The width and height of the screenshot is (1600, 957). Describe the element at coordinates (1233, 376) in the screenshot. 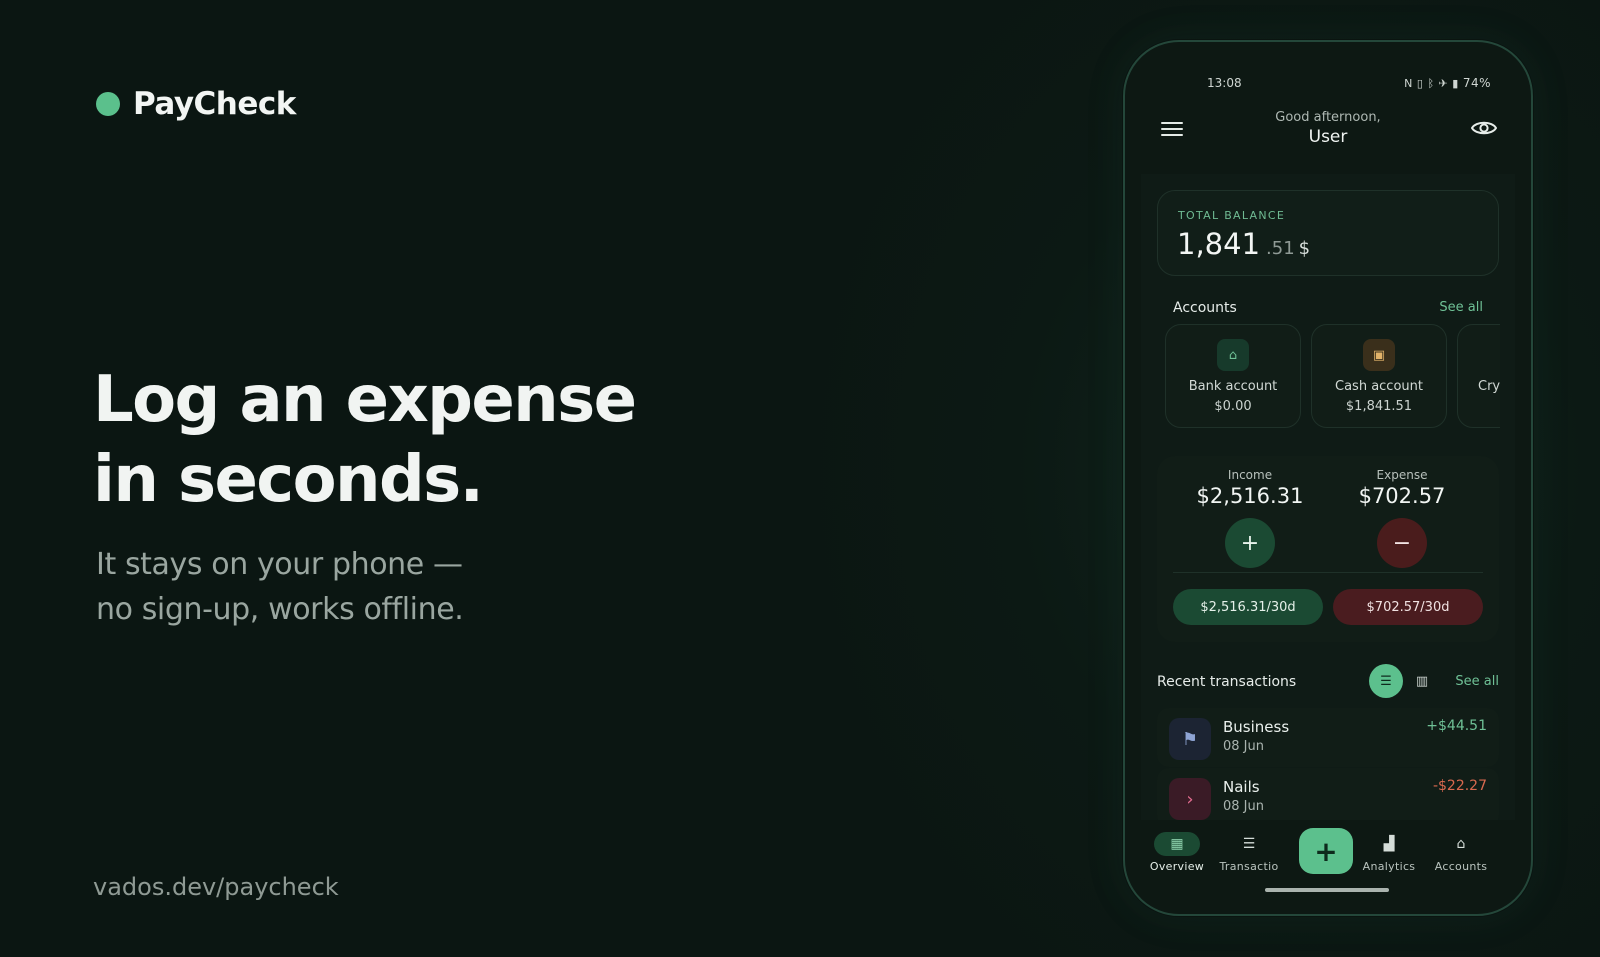

I see `account-card-bank: ⌂ Bank account $0.00` at that location.